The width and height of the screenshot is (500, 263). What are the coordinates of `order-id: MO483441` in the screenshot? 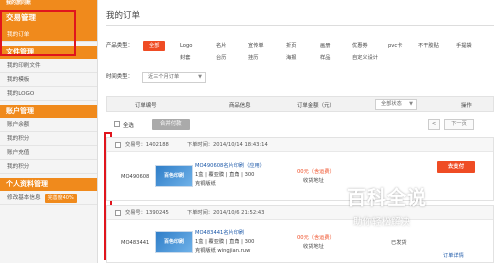 It's located at (135, 243).